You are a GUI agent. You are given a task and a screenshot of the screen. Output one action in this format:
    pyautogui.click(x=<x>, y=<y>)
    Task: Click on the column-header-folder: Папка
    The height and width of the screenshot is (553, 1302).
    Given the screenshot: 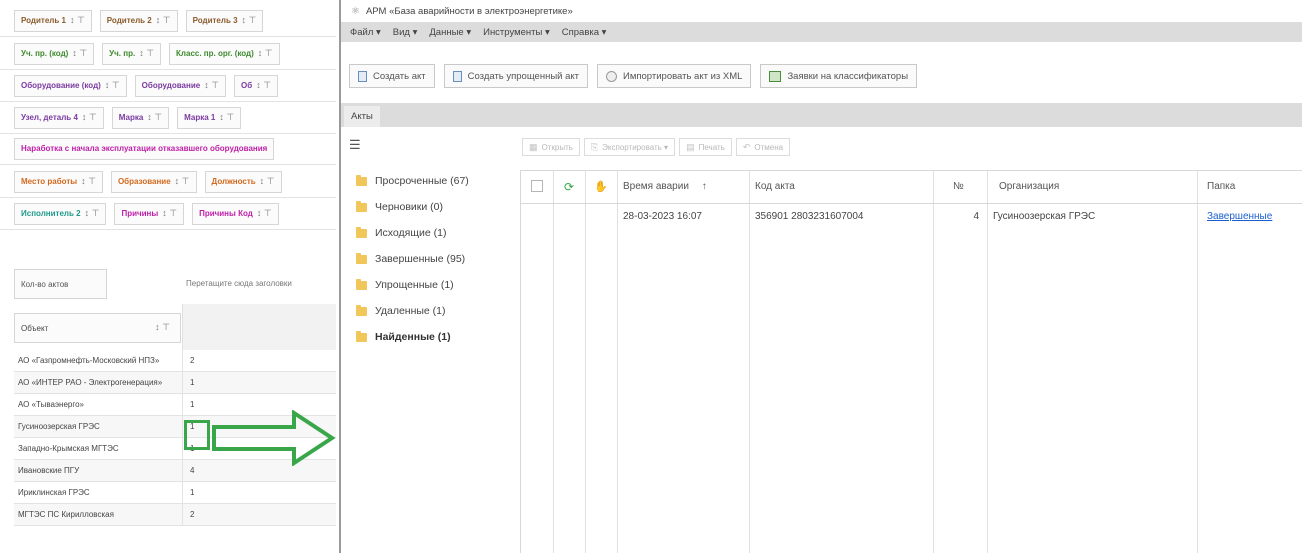 What is the action you would take?
    pyautogui.click(x=1249, y=187)
    